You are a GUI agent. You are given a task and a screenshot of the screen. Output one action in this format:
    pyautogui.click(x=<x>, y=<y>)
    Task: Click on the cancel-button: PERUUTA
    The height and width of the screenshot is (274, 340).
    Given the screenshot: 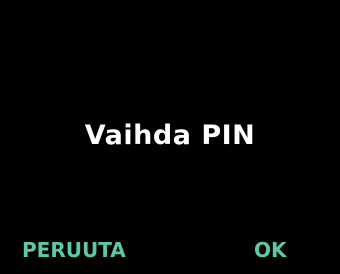 What is the action you would take?
    pyautogui.click(x=74, y=250)
    